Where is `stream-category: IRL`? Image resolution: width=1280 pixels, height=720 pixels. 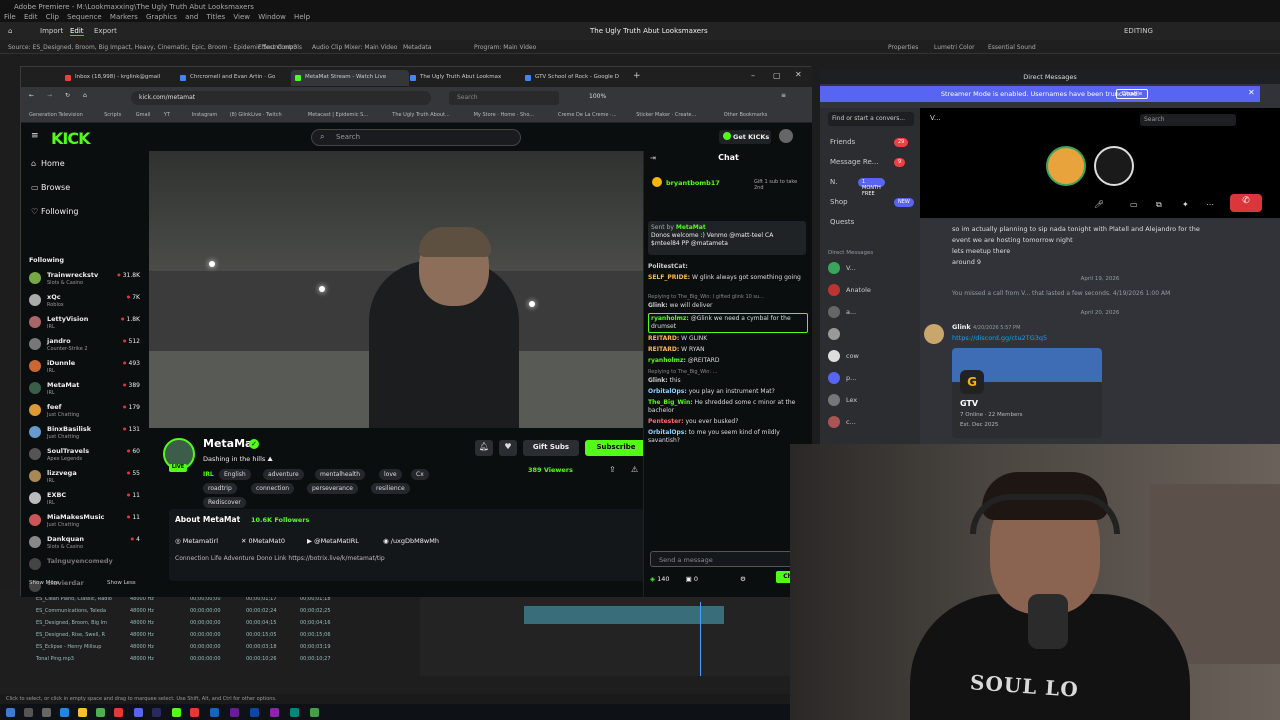 stream-category: IRL is located at coordinates (208, 474).